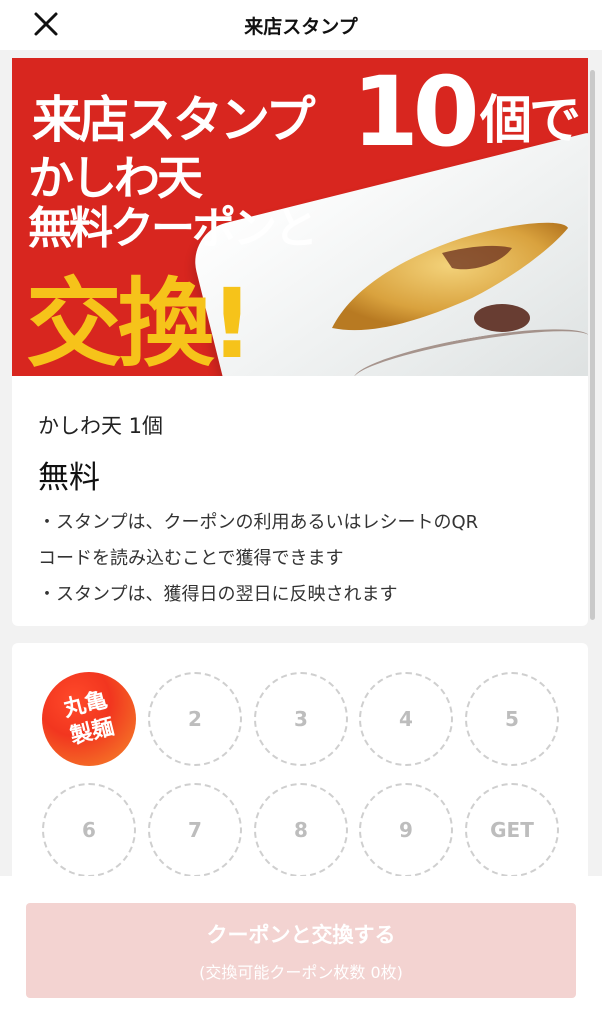 The height and width of the screenshot is (1024, 602). What do you see at coordinates (450, 277) in the screenshot?
I see `kashiwaten-image` at bounding box center [450, 277].